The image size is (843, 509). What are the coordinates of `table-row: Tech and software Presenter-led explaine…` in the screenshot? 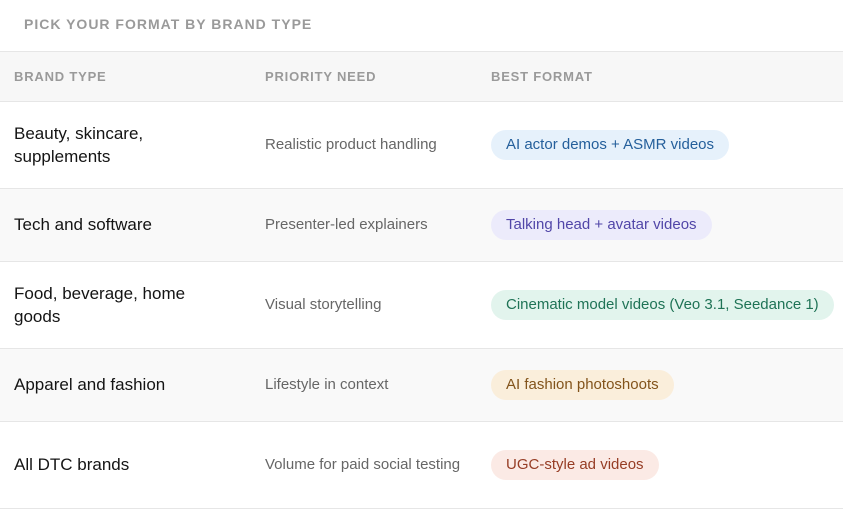 It's located at (421, 224).